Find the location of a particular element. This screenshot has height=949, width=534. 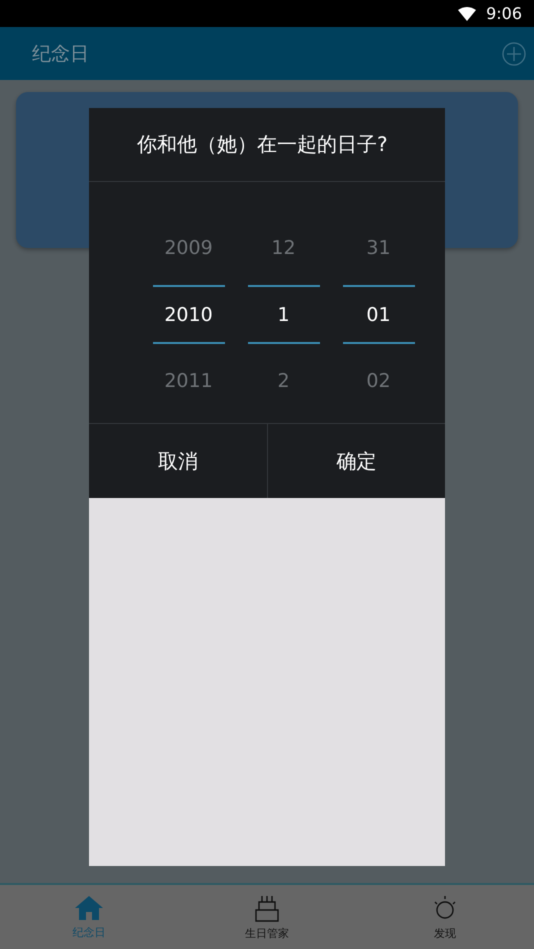

picker-value: 01 is located at coordinates (378, 314).